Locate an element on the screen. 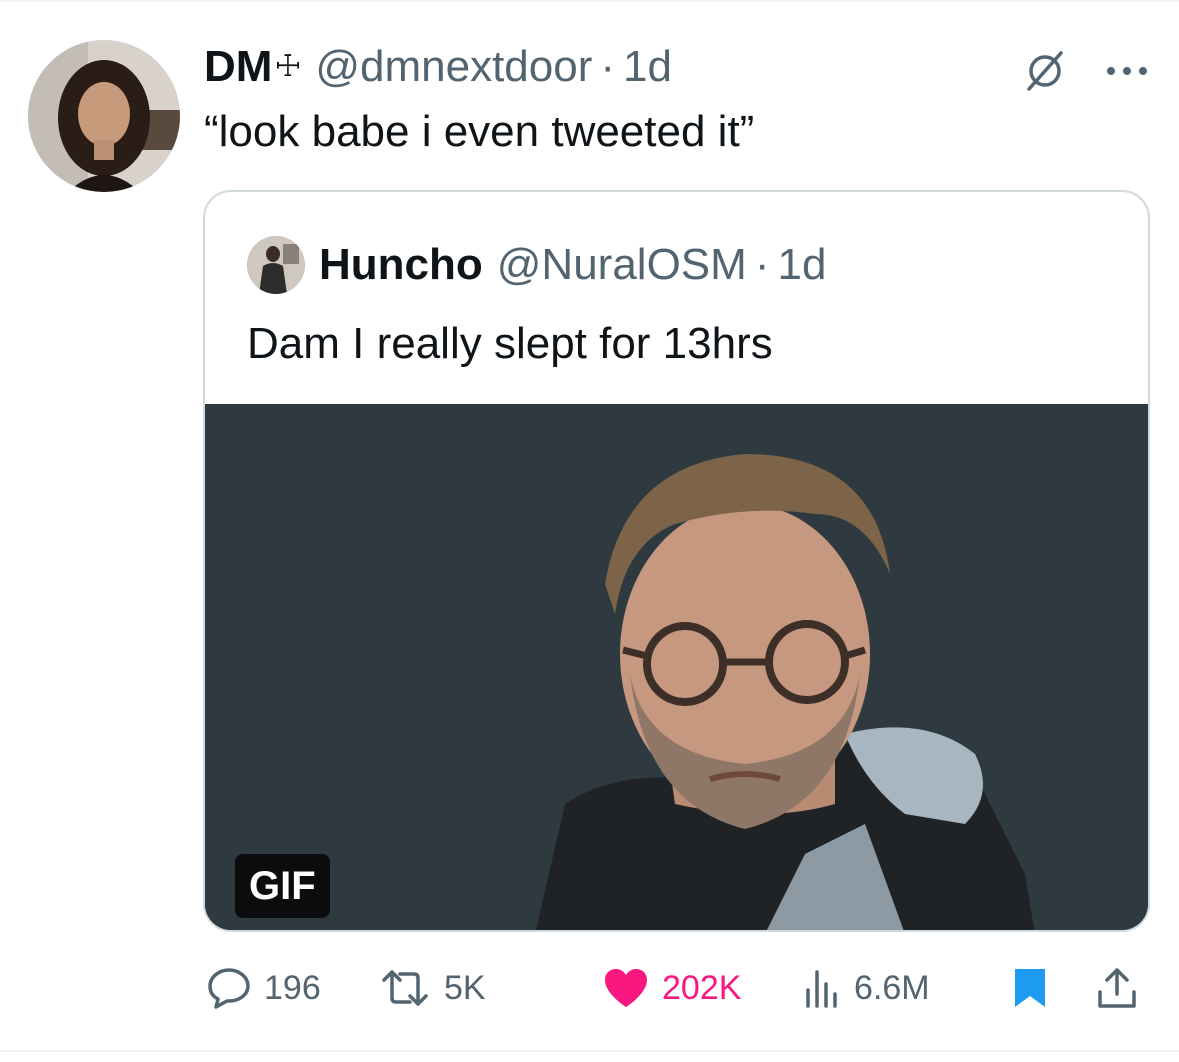 This screenshot has height=1062, width=1179. quoted-author-display-name: Huncho is located at coordinates (401, 265).